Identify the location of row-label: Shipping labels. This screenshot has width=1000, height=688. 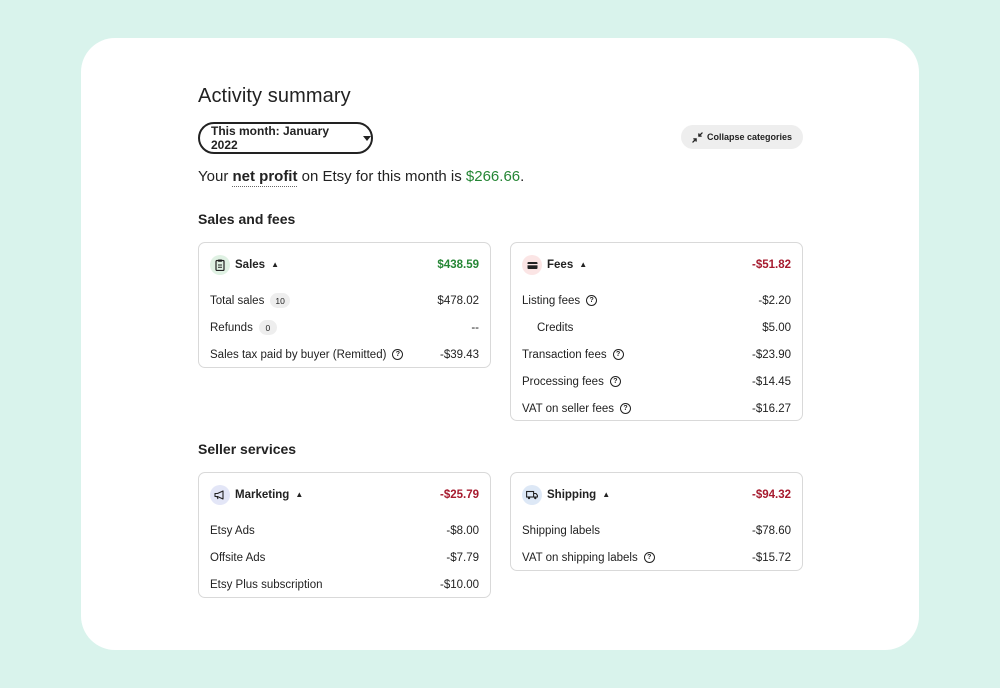
(561, 530).